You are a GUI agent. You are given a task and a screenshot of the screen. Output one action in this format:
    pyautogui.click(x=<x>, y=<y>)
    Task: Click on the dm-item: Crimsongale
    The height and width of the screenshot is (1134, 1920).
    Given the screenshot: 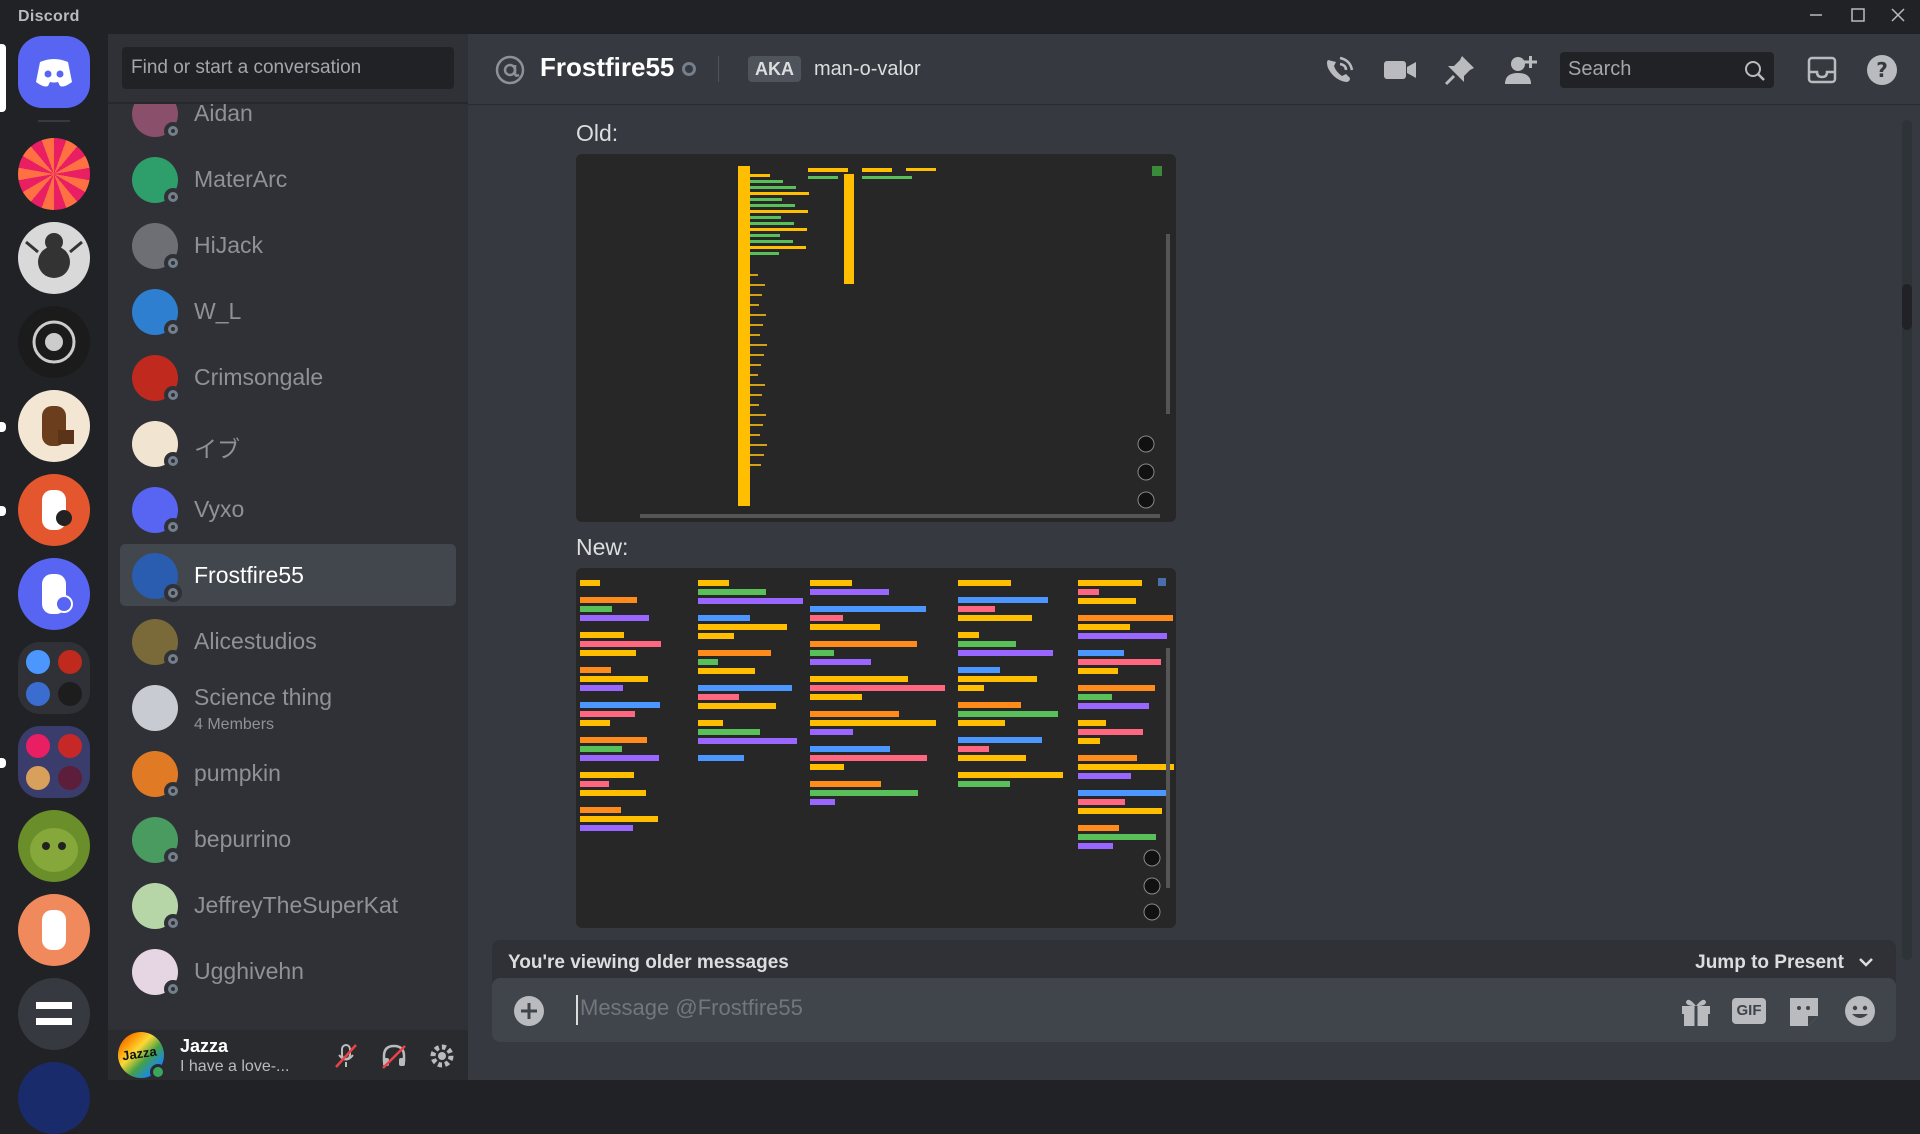 What is the action you would take?
    pyautogui.click(x=288, y=377)
    